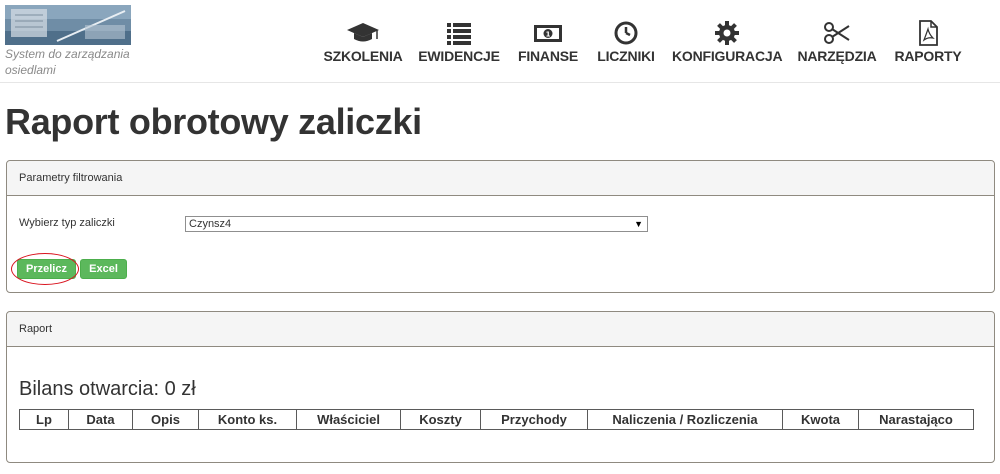  I want to click on nav-liczniki: LICZNIKI, so click(626, 45).